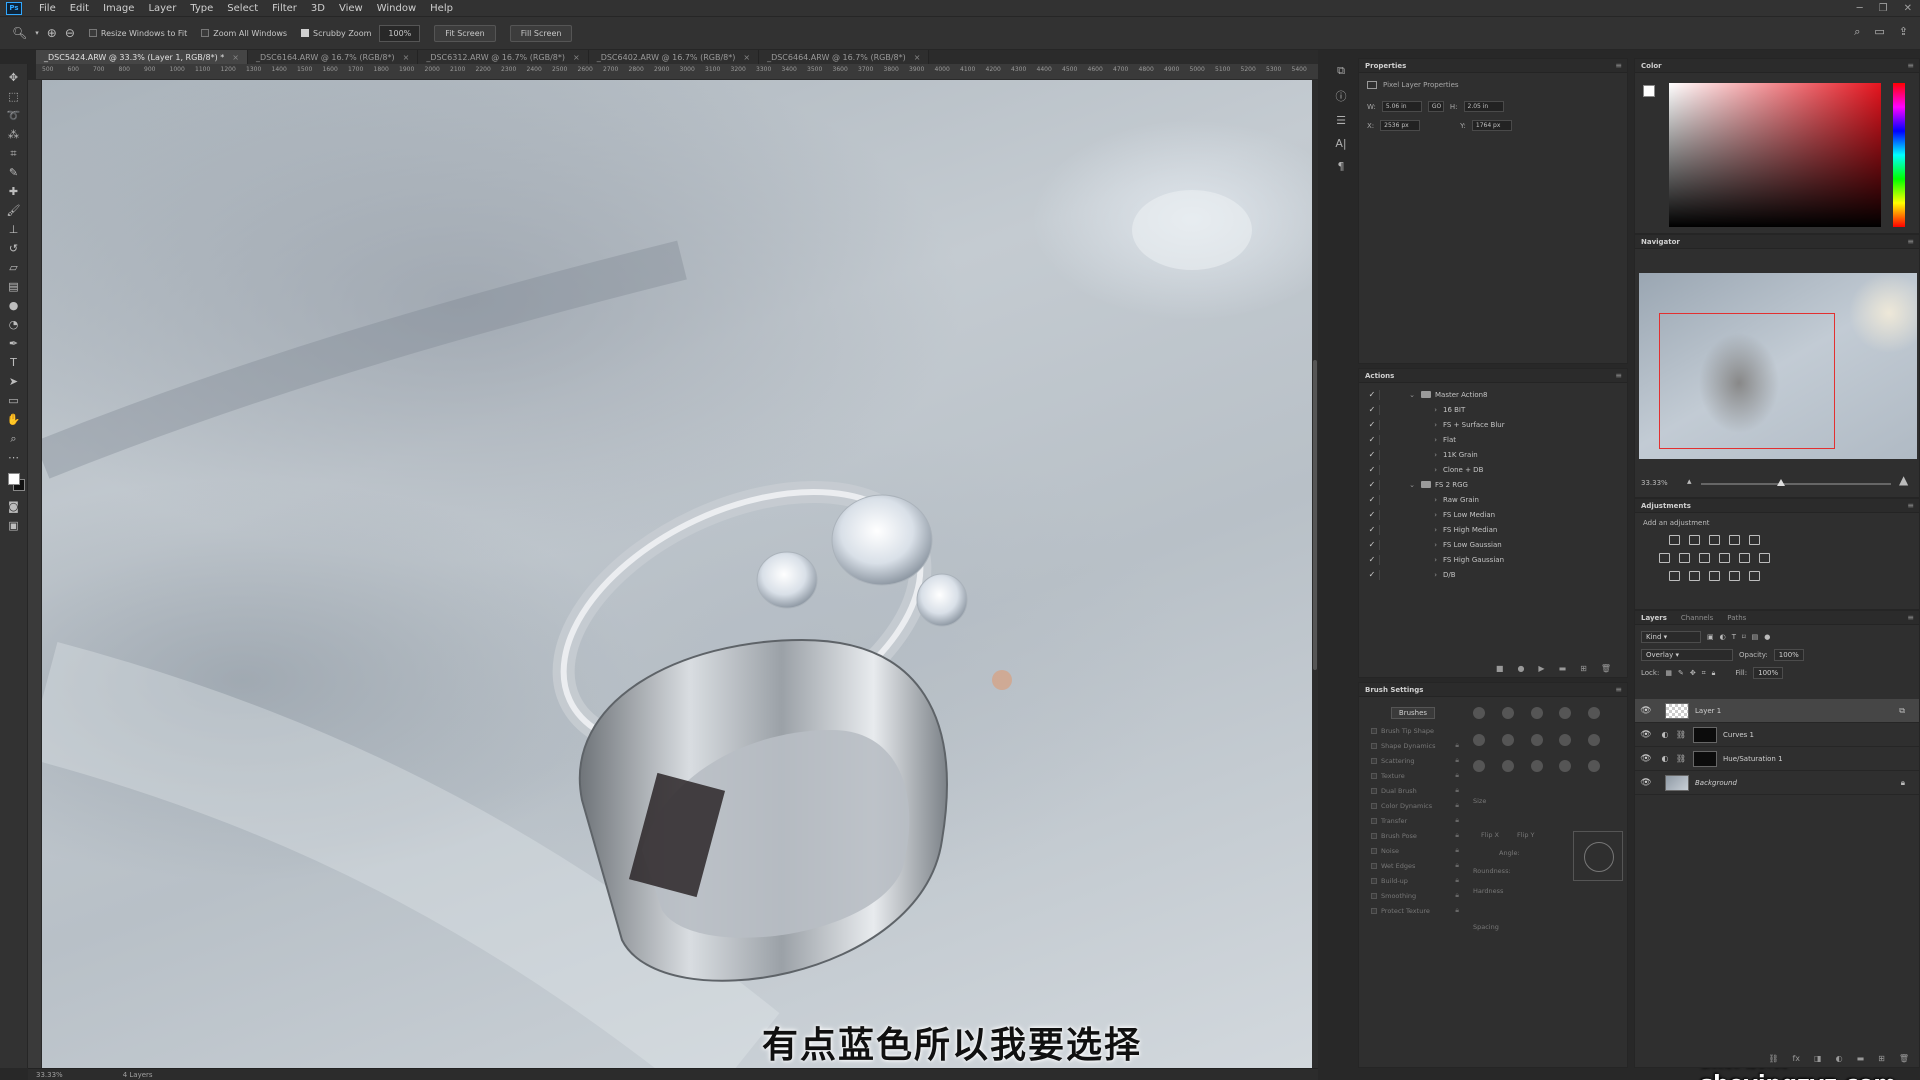 This screenshot has width=1920, height=1080. What do you see at coordinates (1394, 690) in the screenshot?
I see `brush-settings-title: Brush Settings` at bounding box center [1394, 690].